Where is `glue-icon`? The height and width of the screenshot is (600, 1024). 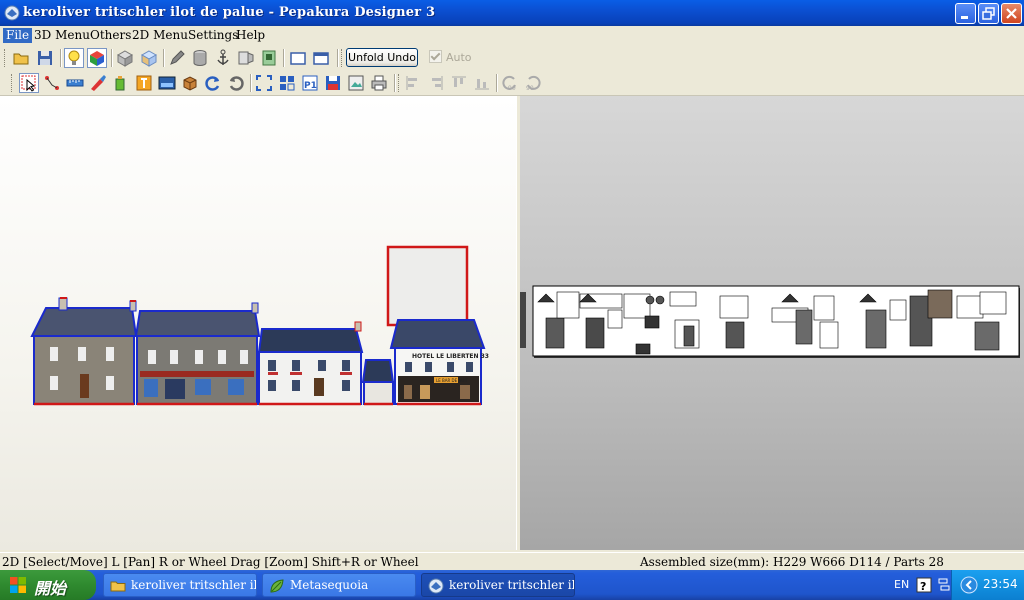
glue-icon is located at coordinates (120, 83).